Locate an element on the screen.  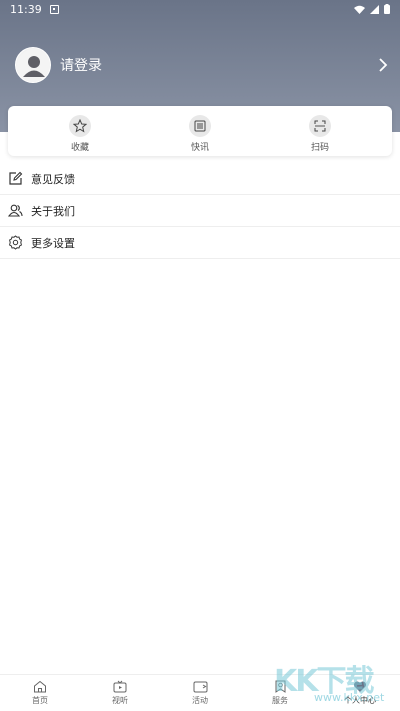
news-list-icon is located at coordinates (200, 126).